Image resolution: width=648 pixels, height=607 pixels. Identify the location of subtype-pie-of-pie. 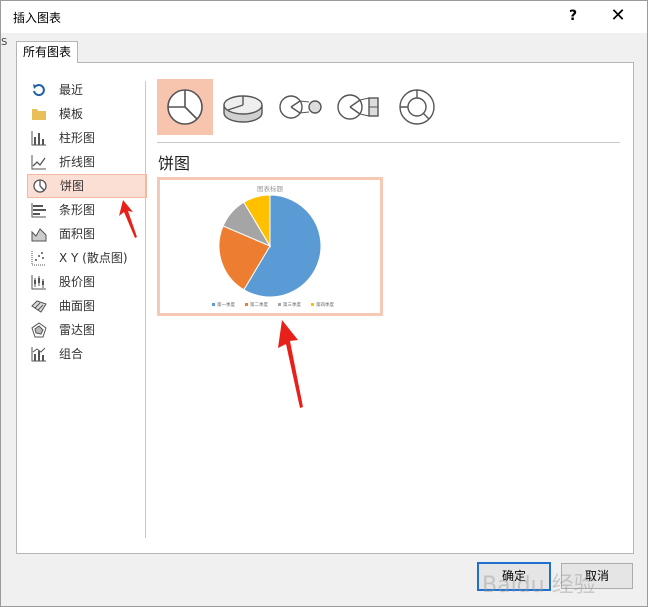
(301, 107).